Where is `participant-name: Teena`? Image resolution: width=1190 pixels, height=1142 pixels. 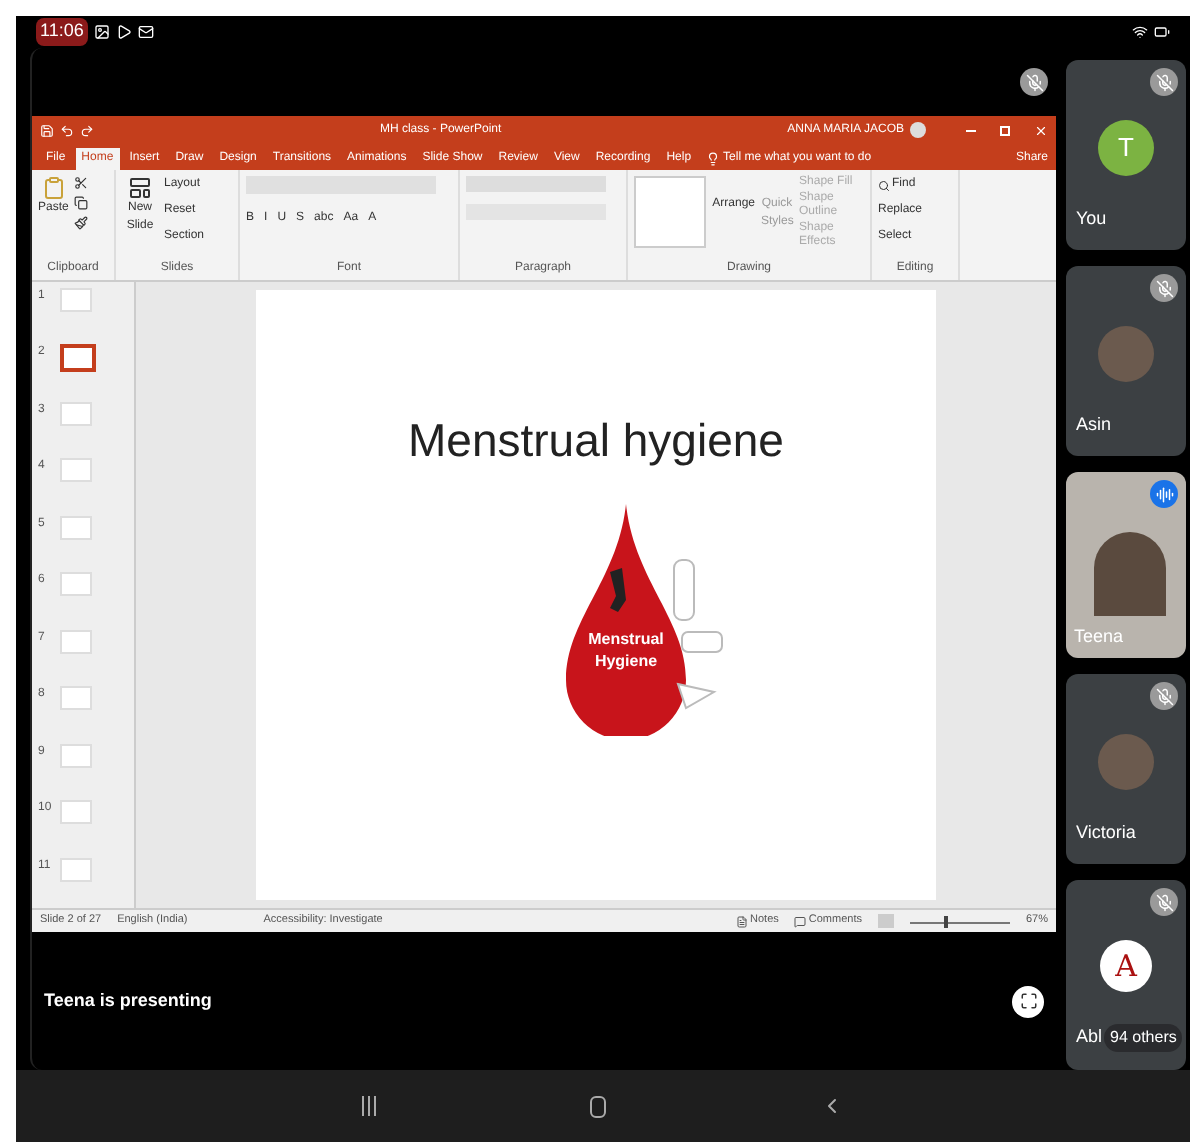
participant-name: Teena is located at coordinates (1099, 636).